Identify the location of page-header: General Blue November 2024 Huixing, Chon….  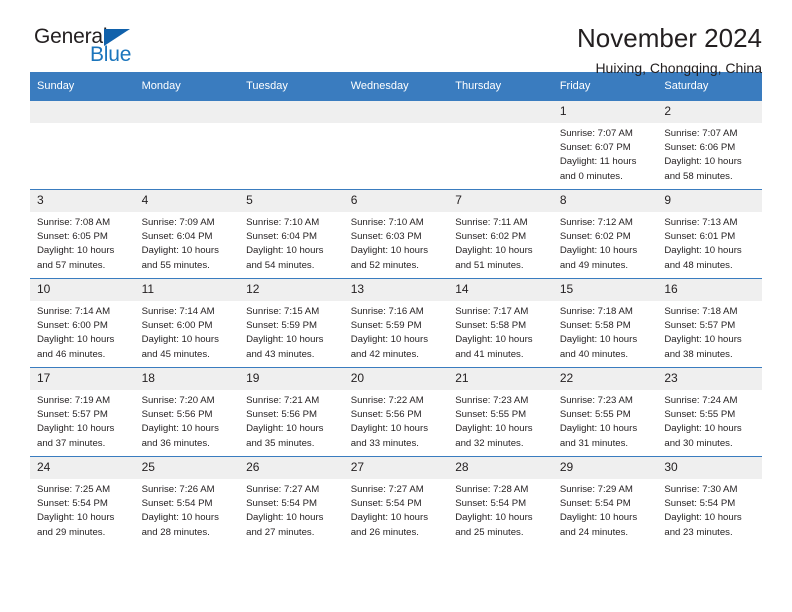
(396, 38).